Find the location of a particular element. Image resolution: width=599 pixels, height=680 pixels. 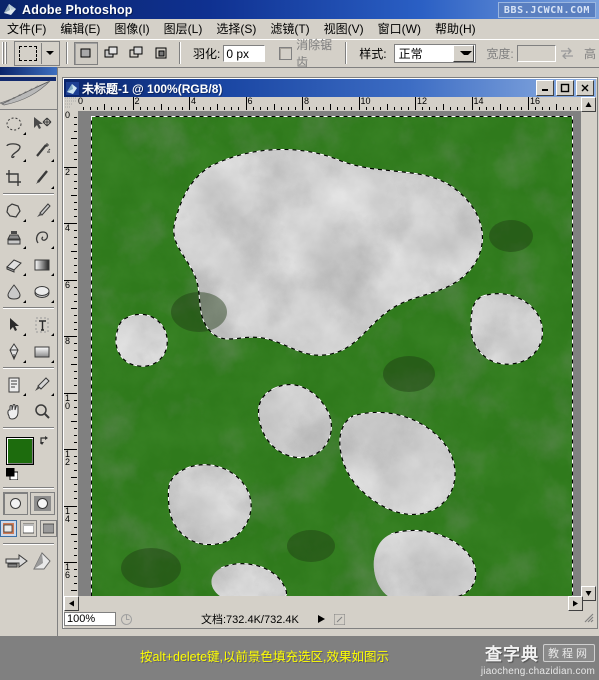

style-label: 样式: is located at coordinates (373, 53).